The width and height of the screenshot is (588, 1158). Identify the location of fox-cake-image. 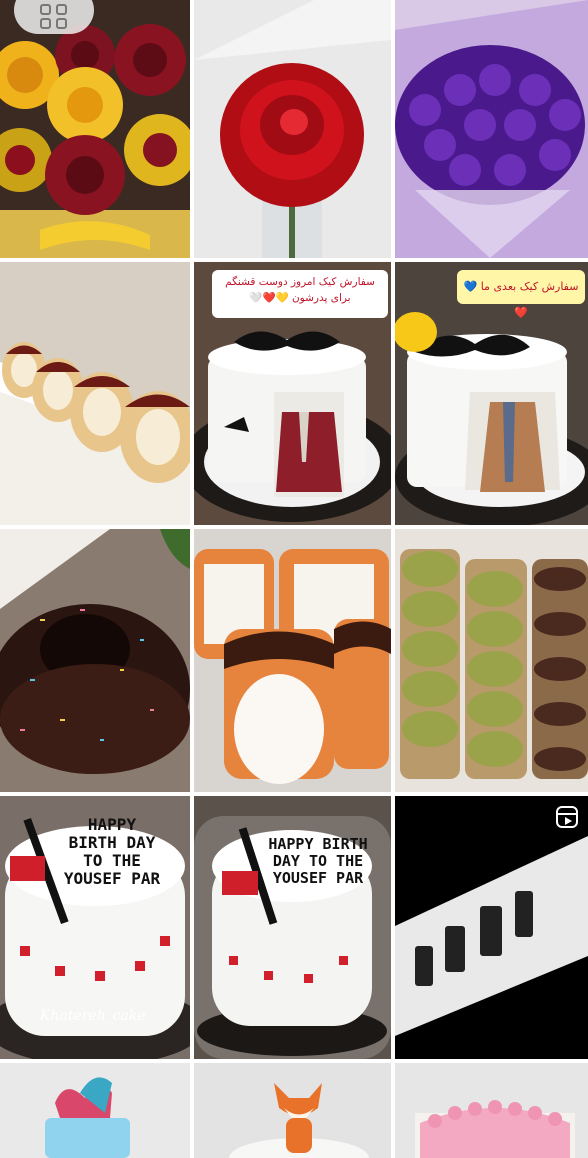
(292, 1110).